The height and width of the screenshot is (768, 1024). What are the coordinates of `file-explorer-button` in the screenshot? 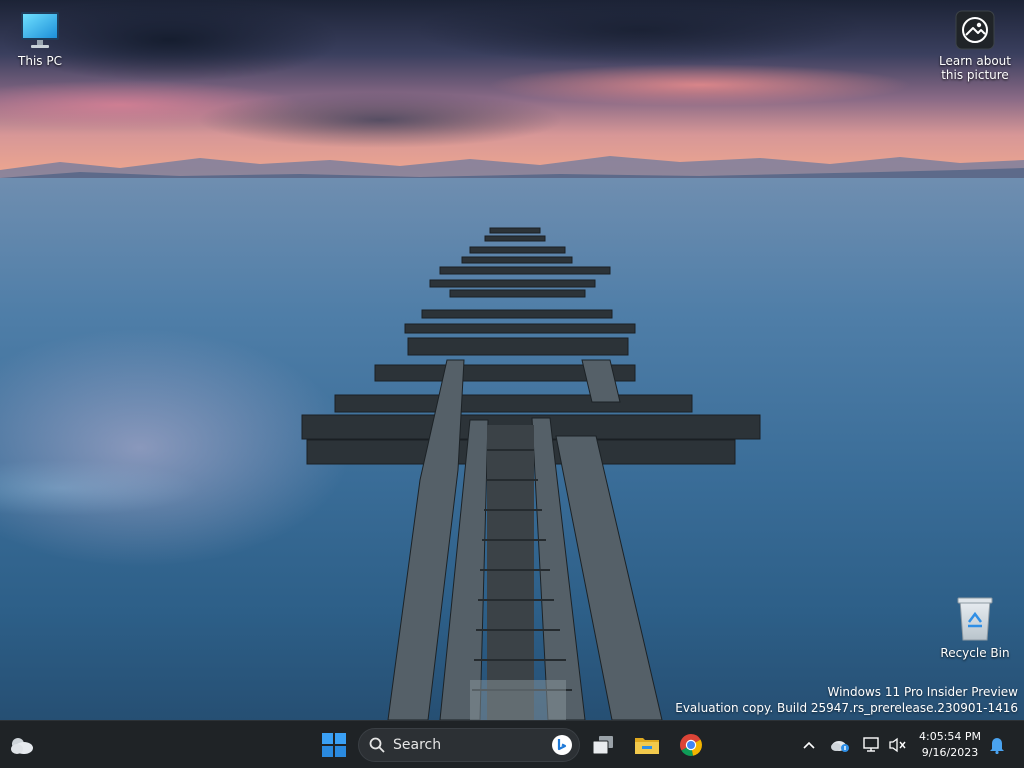 It's located at (647, 745).